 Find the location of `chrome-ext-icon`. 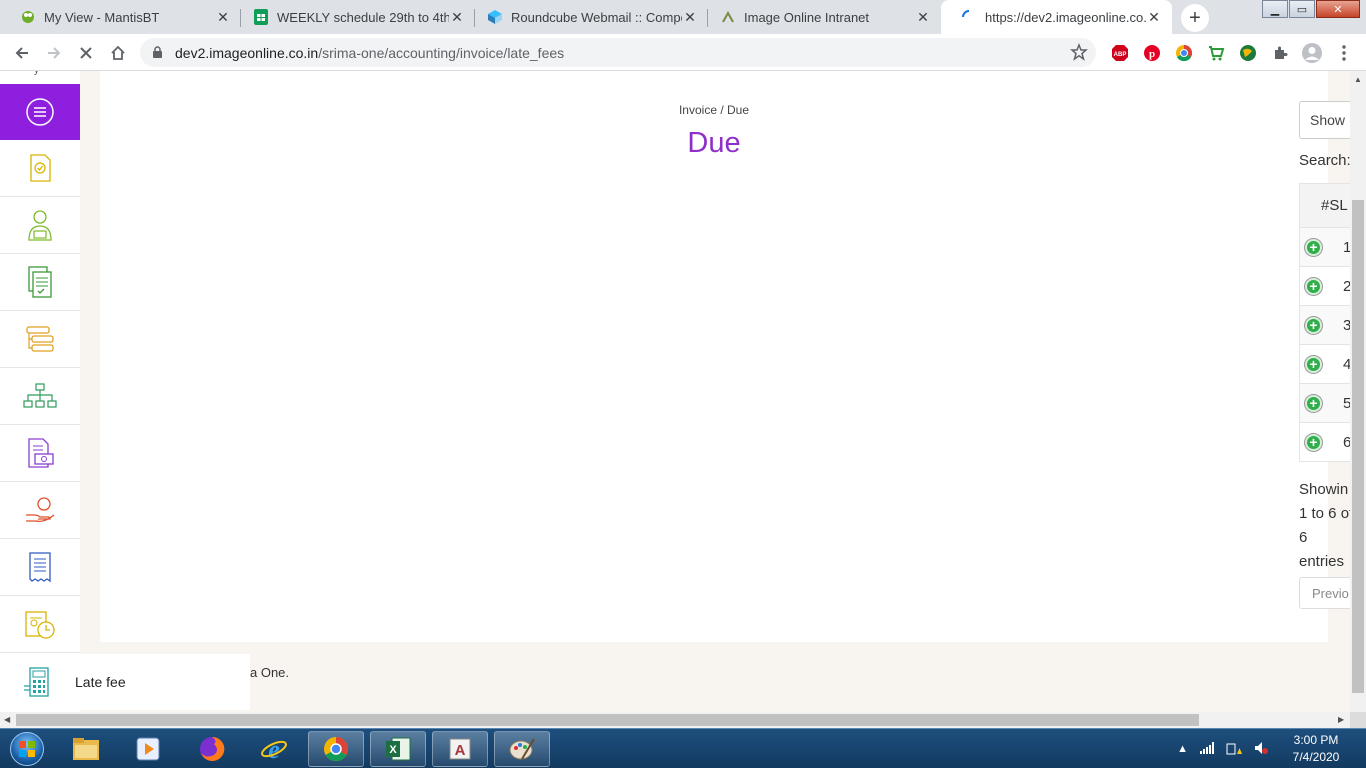

chrome-ext-icon is located at coordinates (1184, 53).